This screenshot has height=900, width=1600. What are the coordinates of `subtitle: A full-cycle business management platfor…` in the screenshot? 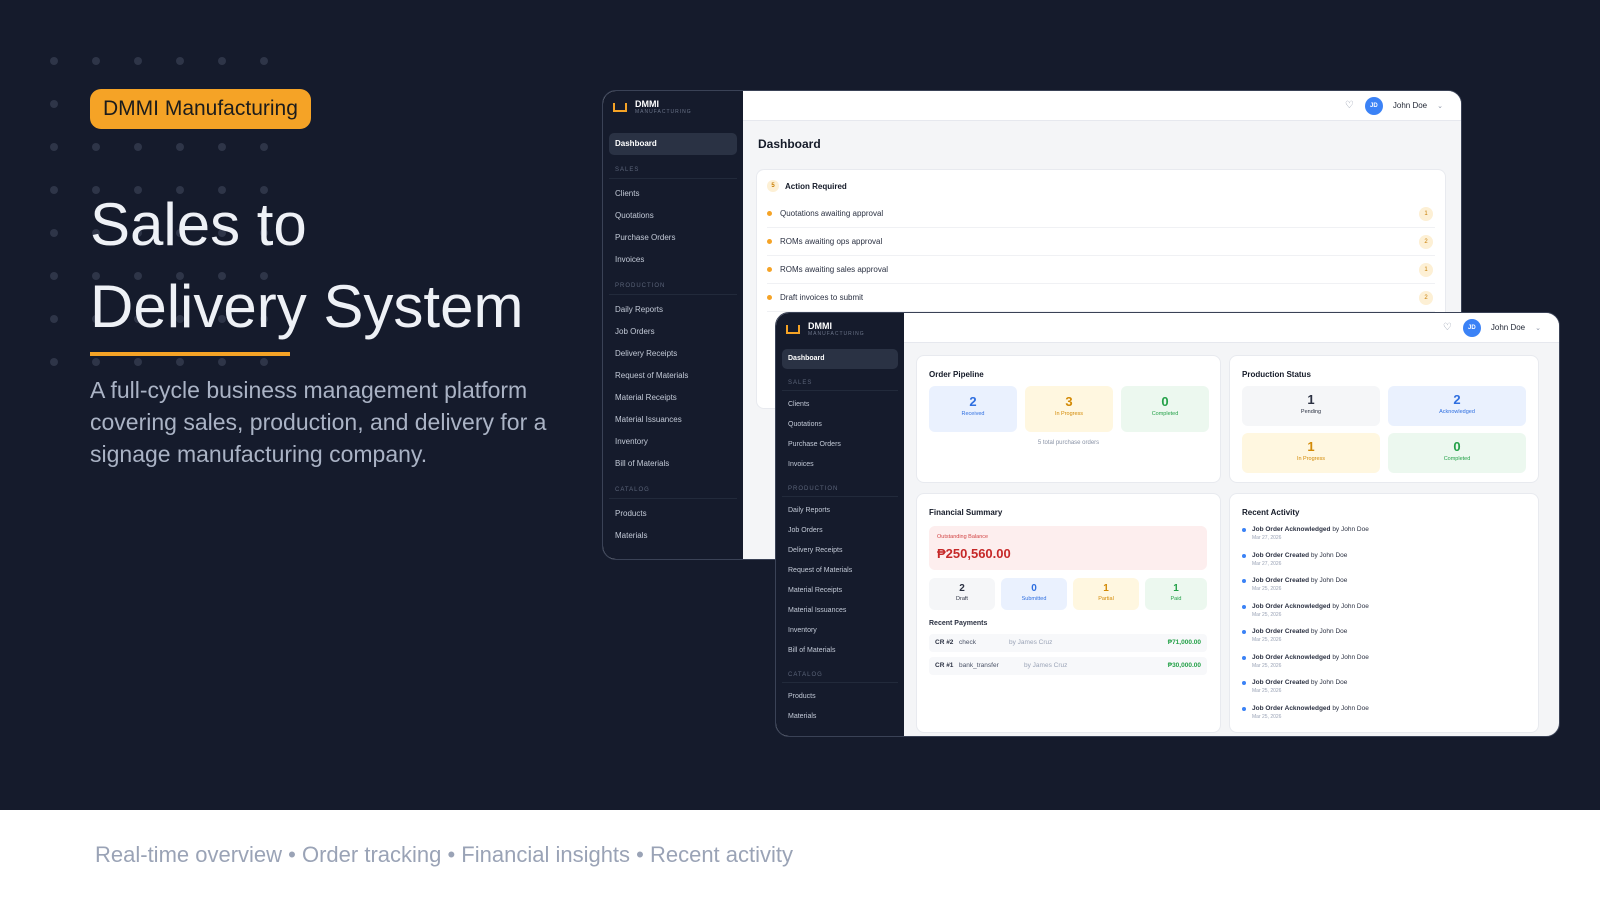 It's located at (318, 422).